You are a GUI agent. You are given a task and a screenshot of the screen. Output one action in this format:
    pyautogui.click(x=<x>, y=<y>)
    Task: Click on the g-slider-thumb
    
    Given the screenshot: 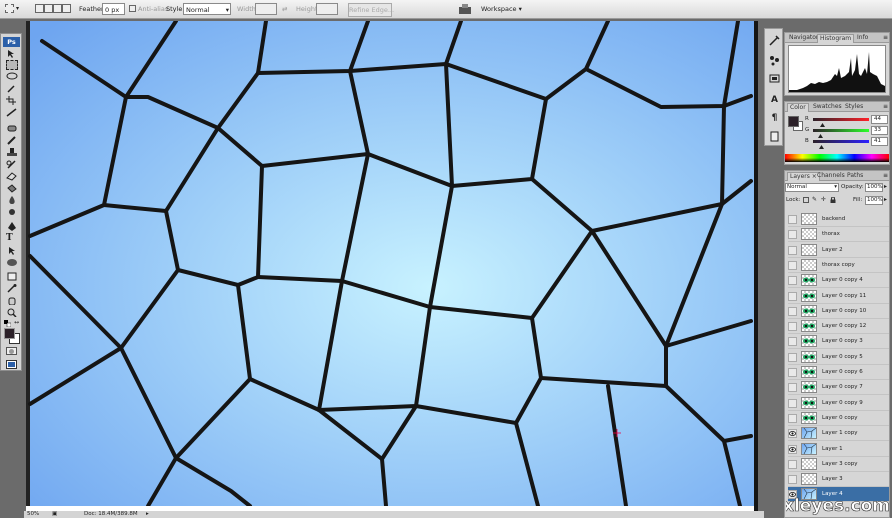 What is the action you would take?
    pyautogui.click(x=820, y=135)
    